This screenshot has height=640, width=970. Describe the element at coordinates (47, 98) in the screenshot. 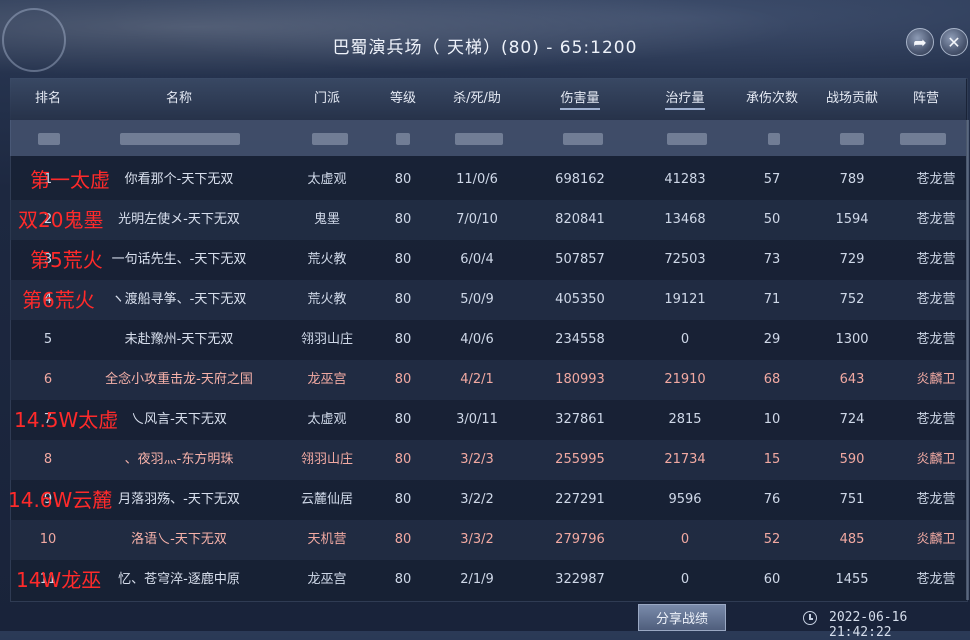

I see `col-rank: 排名` at that location.